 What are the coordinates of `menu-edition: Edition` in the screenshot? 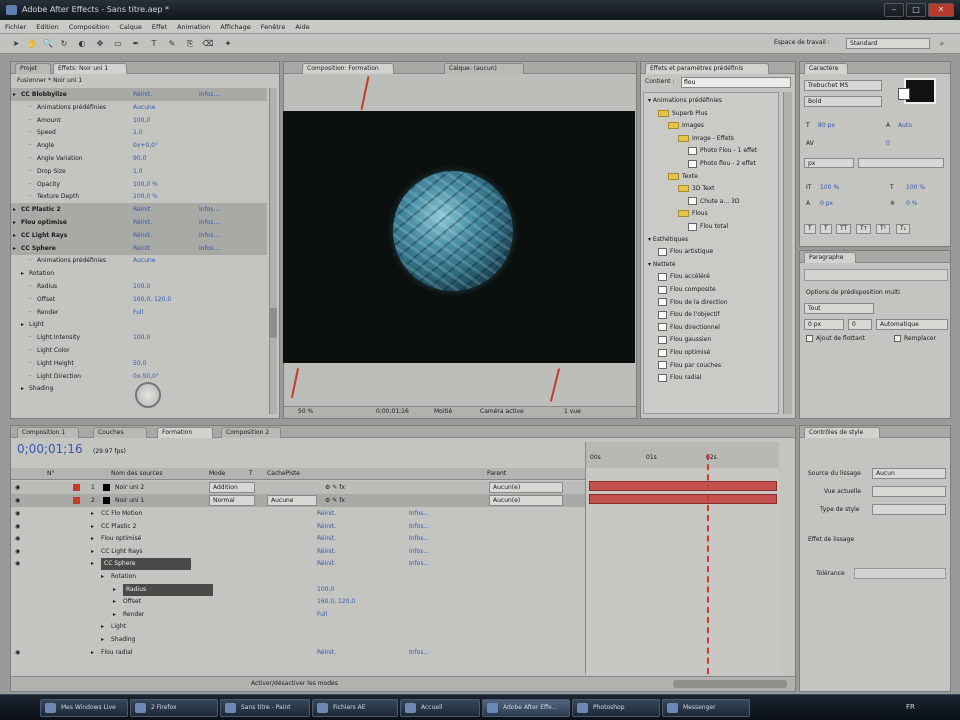 It's located at (47, 27).